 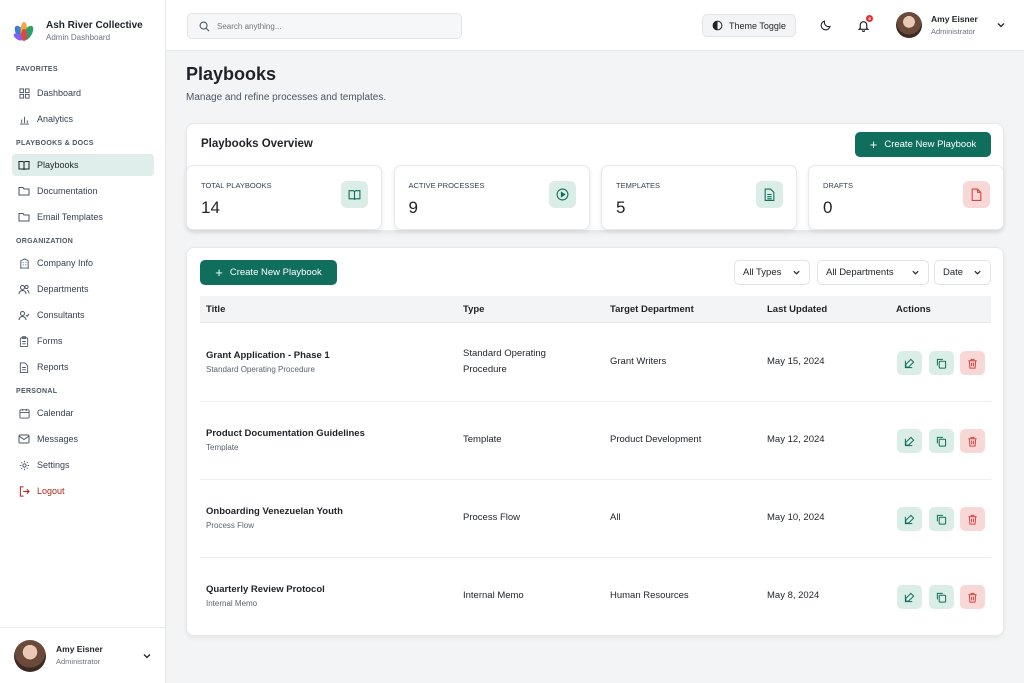 I want to click on topbar: Theme Toggle 4 Amy Eisner Administrator, so click(x=595, y=25).